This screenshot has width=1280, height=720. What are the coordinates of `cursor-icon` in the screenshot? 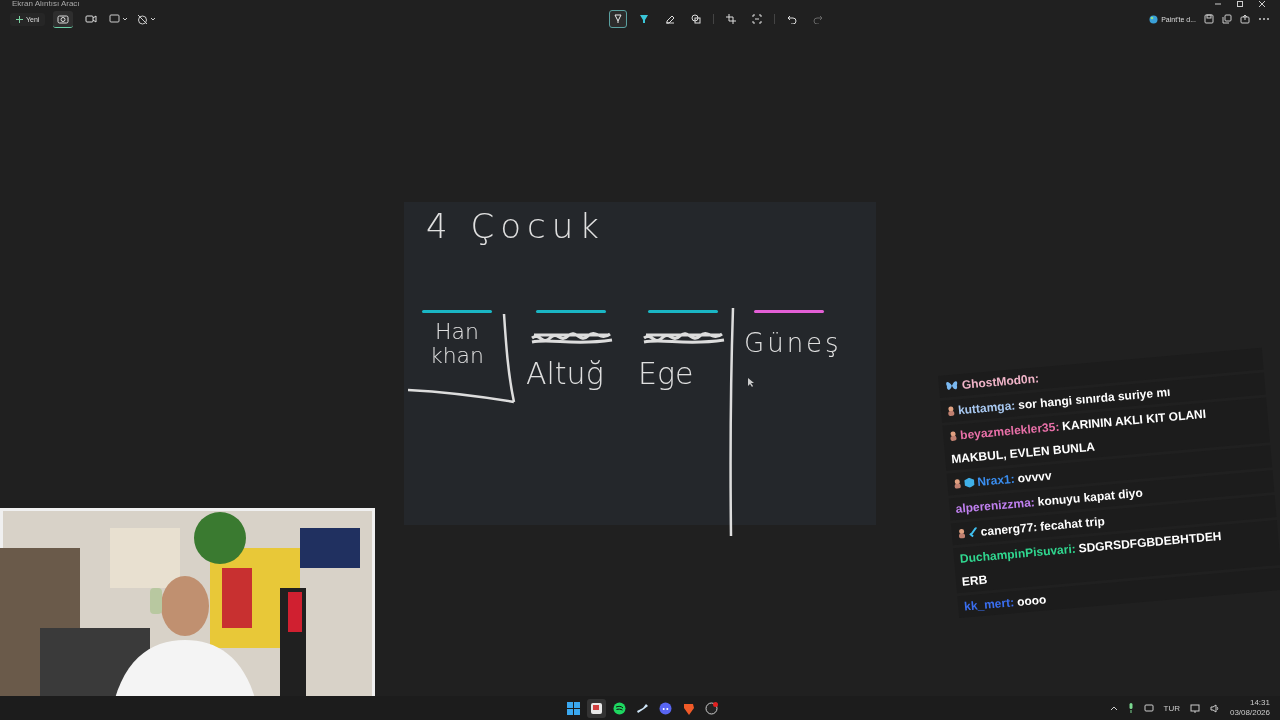 It's located at (751, 382).